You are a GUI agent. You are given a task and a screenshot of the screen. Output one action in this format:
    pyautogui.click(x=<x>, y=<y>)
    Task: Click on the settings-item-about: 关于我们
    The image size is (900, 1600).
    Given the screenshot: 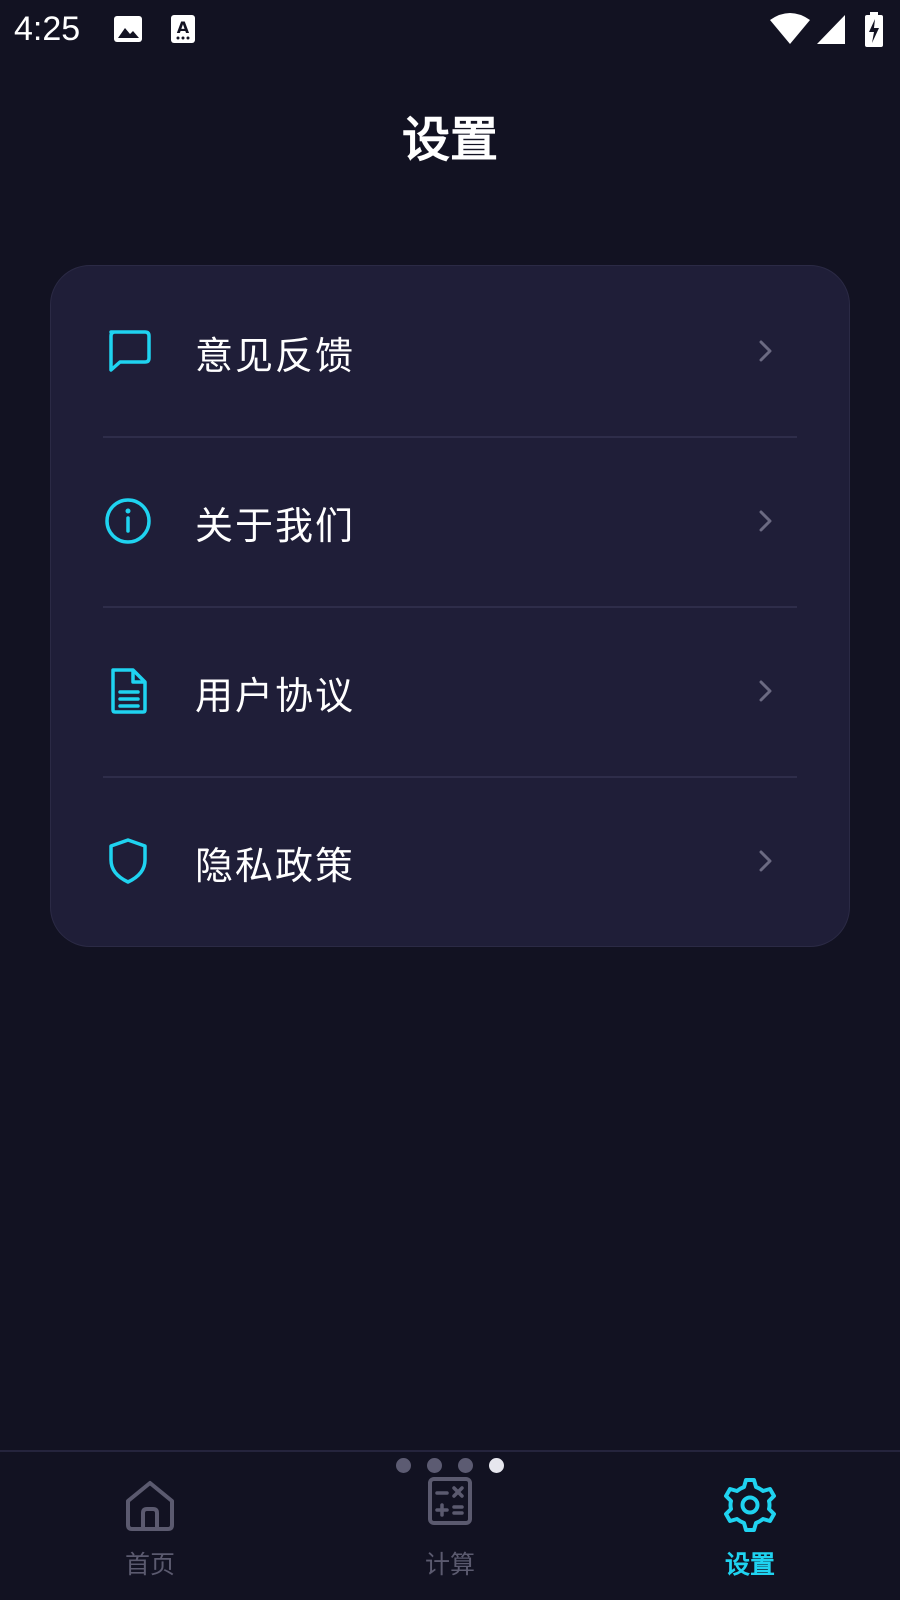 What is the action you would take?
    pyautogui.click(x=451, y=521)
    